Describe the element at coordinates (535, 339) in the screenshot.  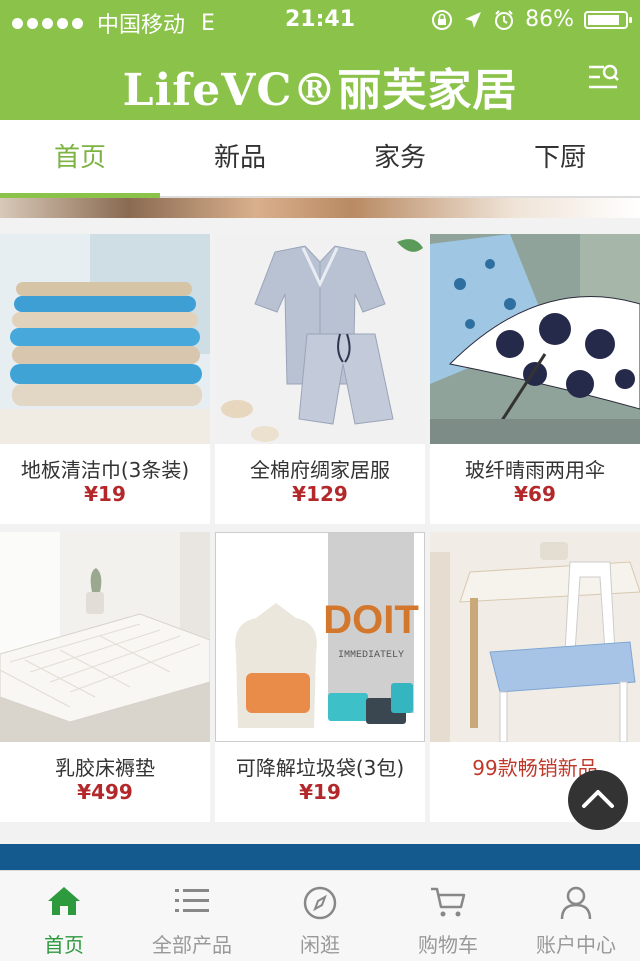
I see `product-image-umbrella` at that location.